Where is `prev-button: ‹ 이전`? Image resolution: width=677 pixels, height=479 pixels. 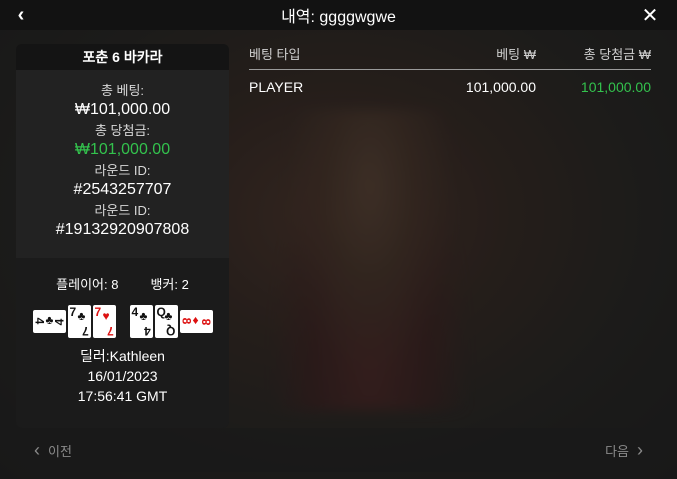 prev-button: ‹ 이전 is located at coordinates (53, 450).